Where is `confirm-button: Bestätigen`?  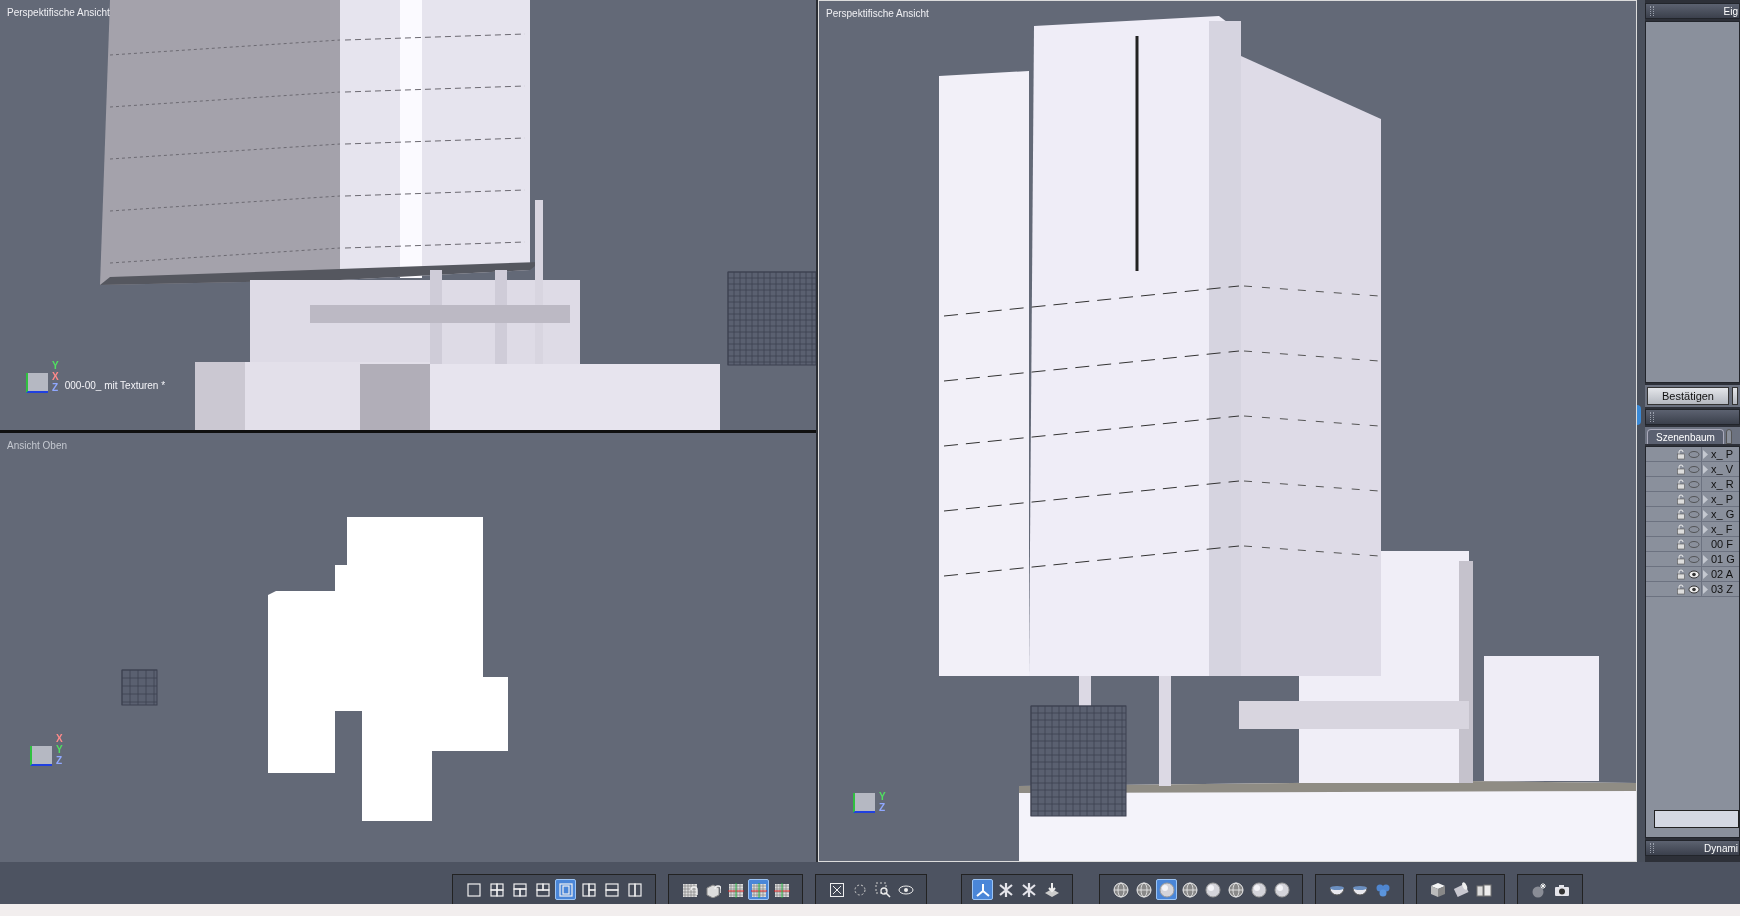
confirm-button: Bestätigen is located at coordinates (1688, 396).